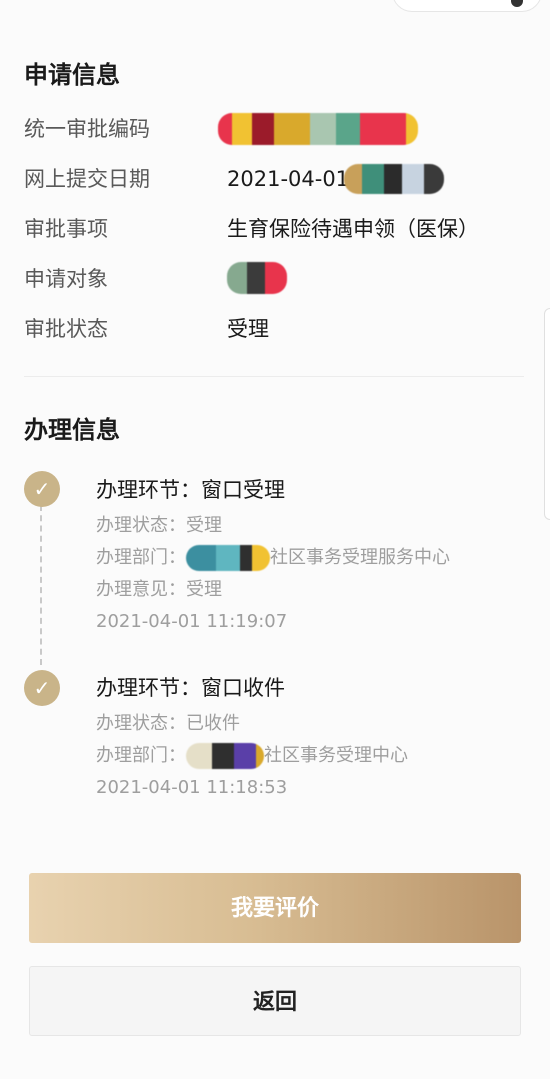 The width and height of the screenshot is (550, 1079). I want to click on section-divider, so click(274, 376).